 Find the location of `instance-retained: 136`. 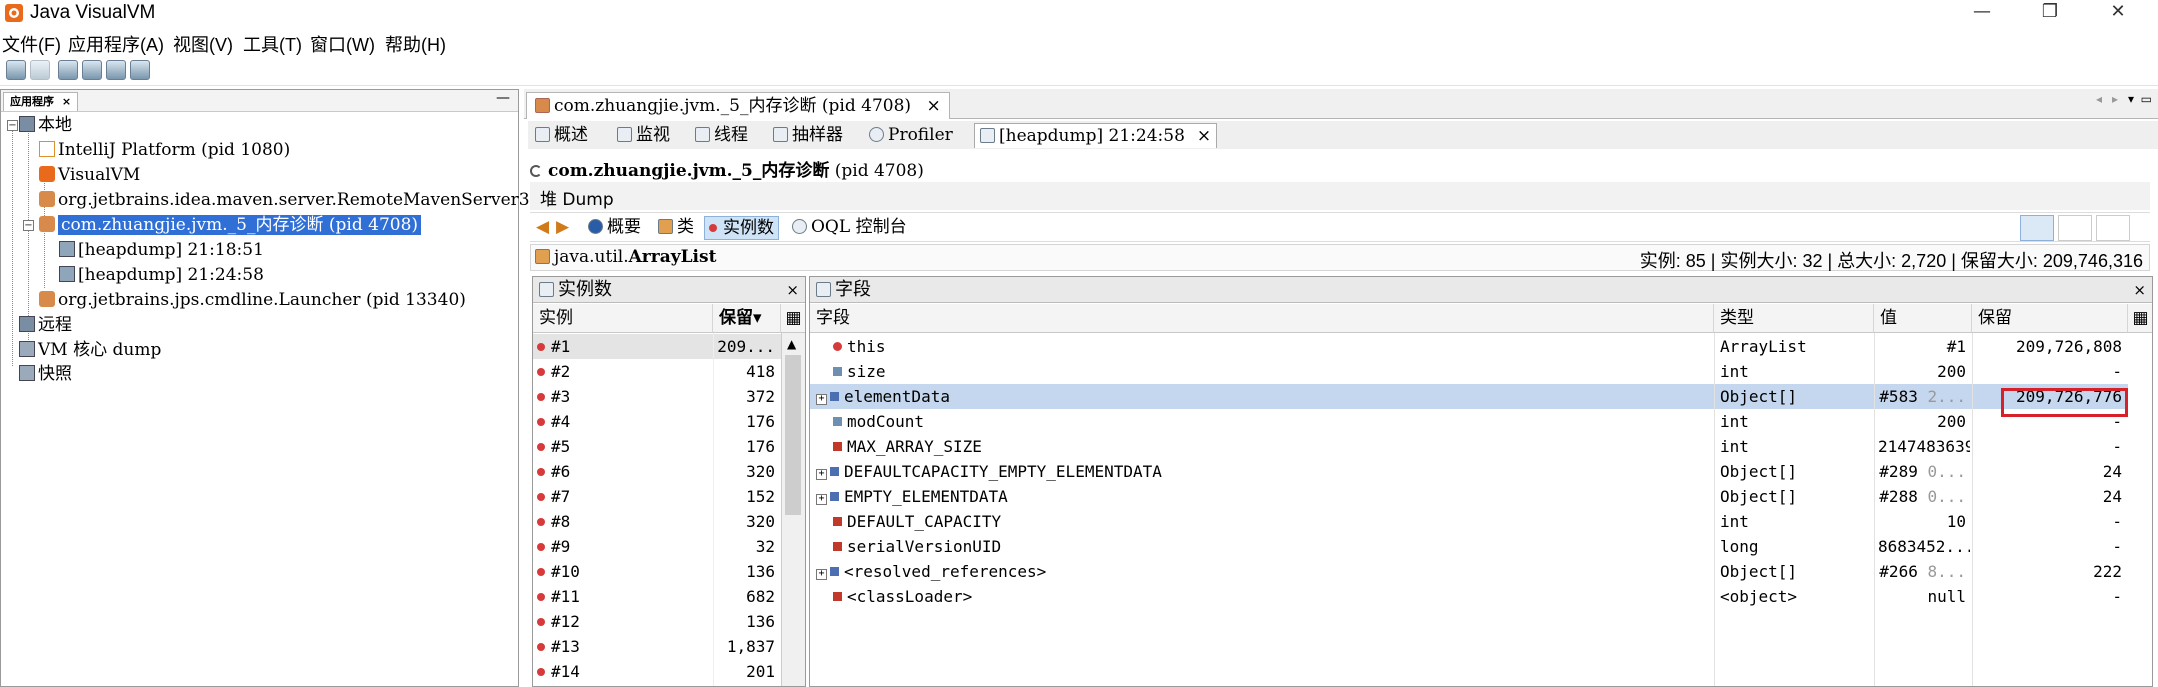

instance-retained: 136 is located at coordinates (760, 571).